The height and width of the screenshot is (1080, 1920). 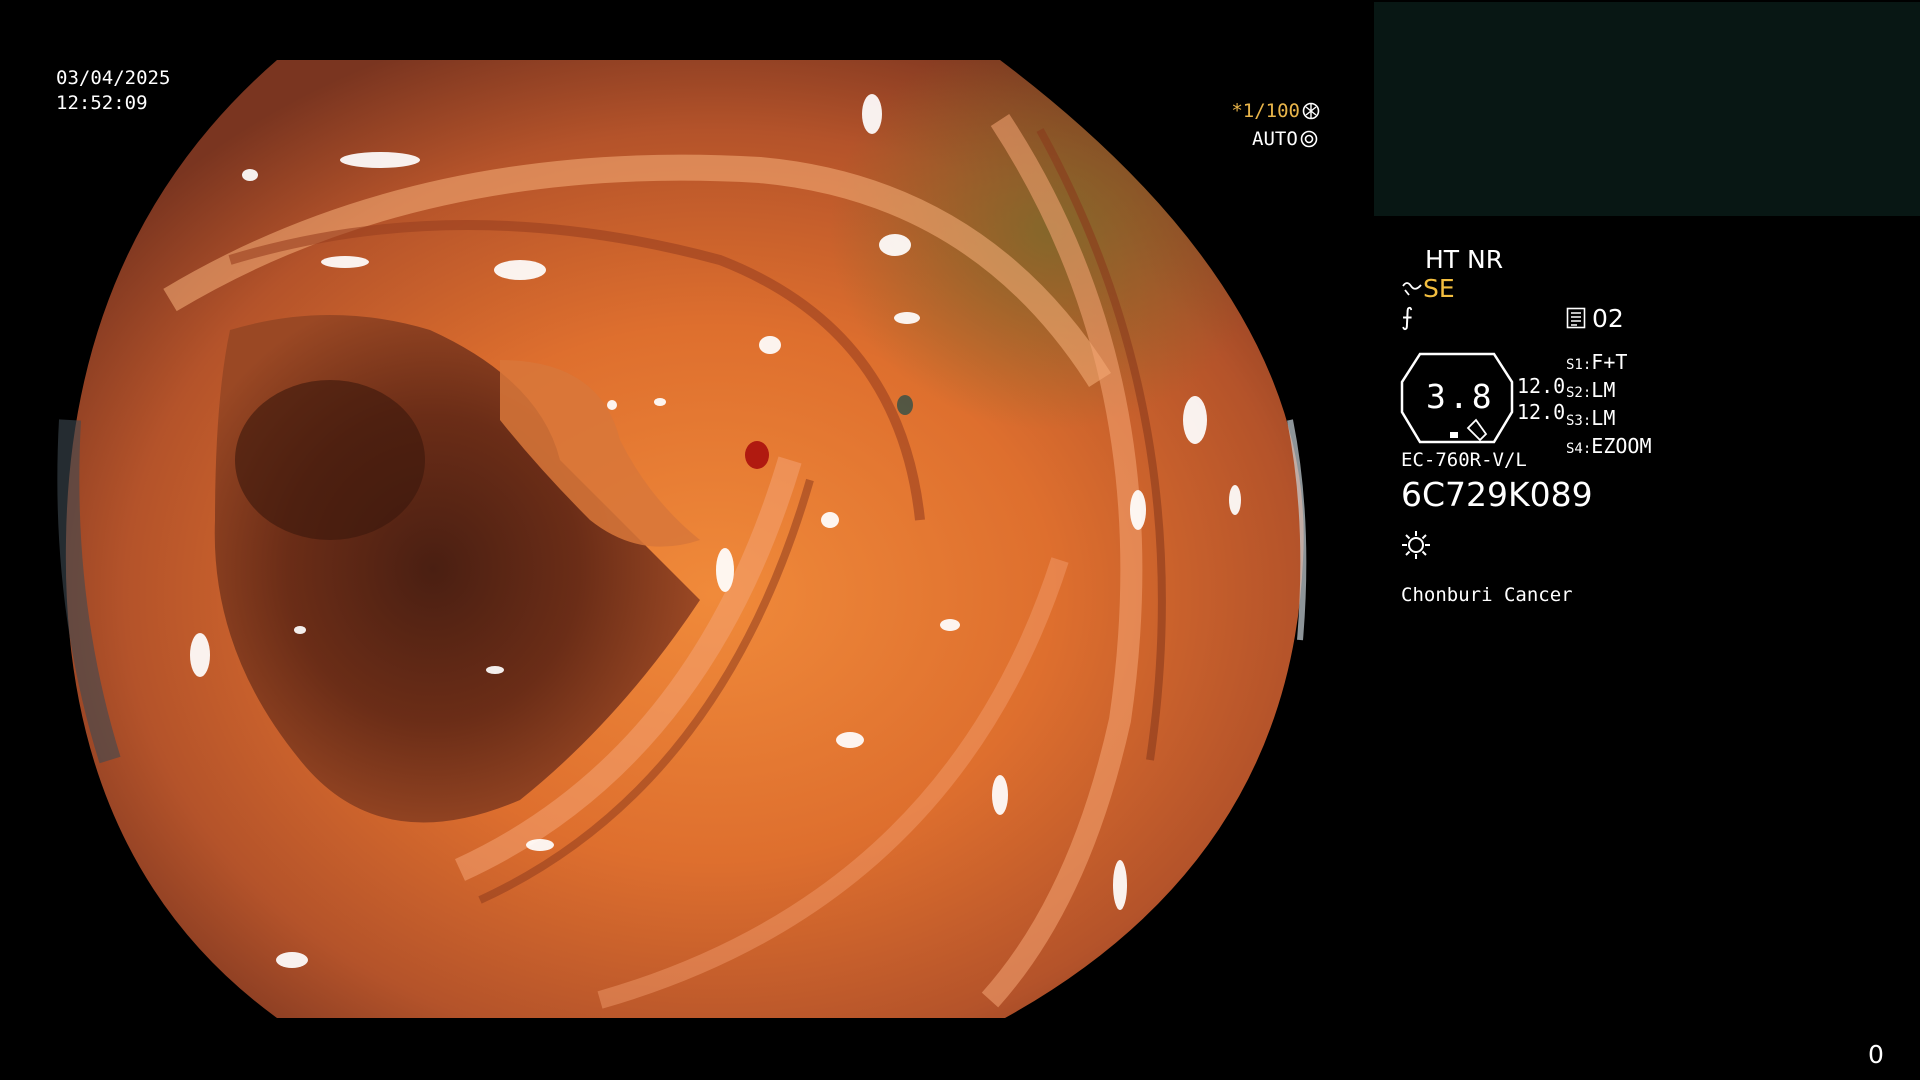 I want to click on record-icon, so click(x=1576, y=318).